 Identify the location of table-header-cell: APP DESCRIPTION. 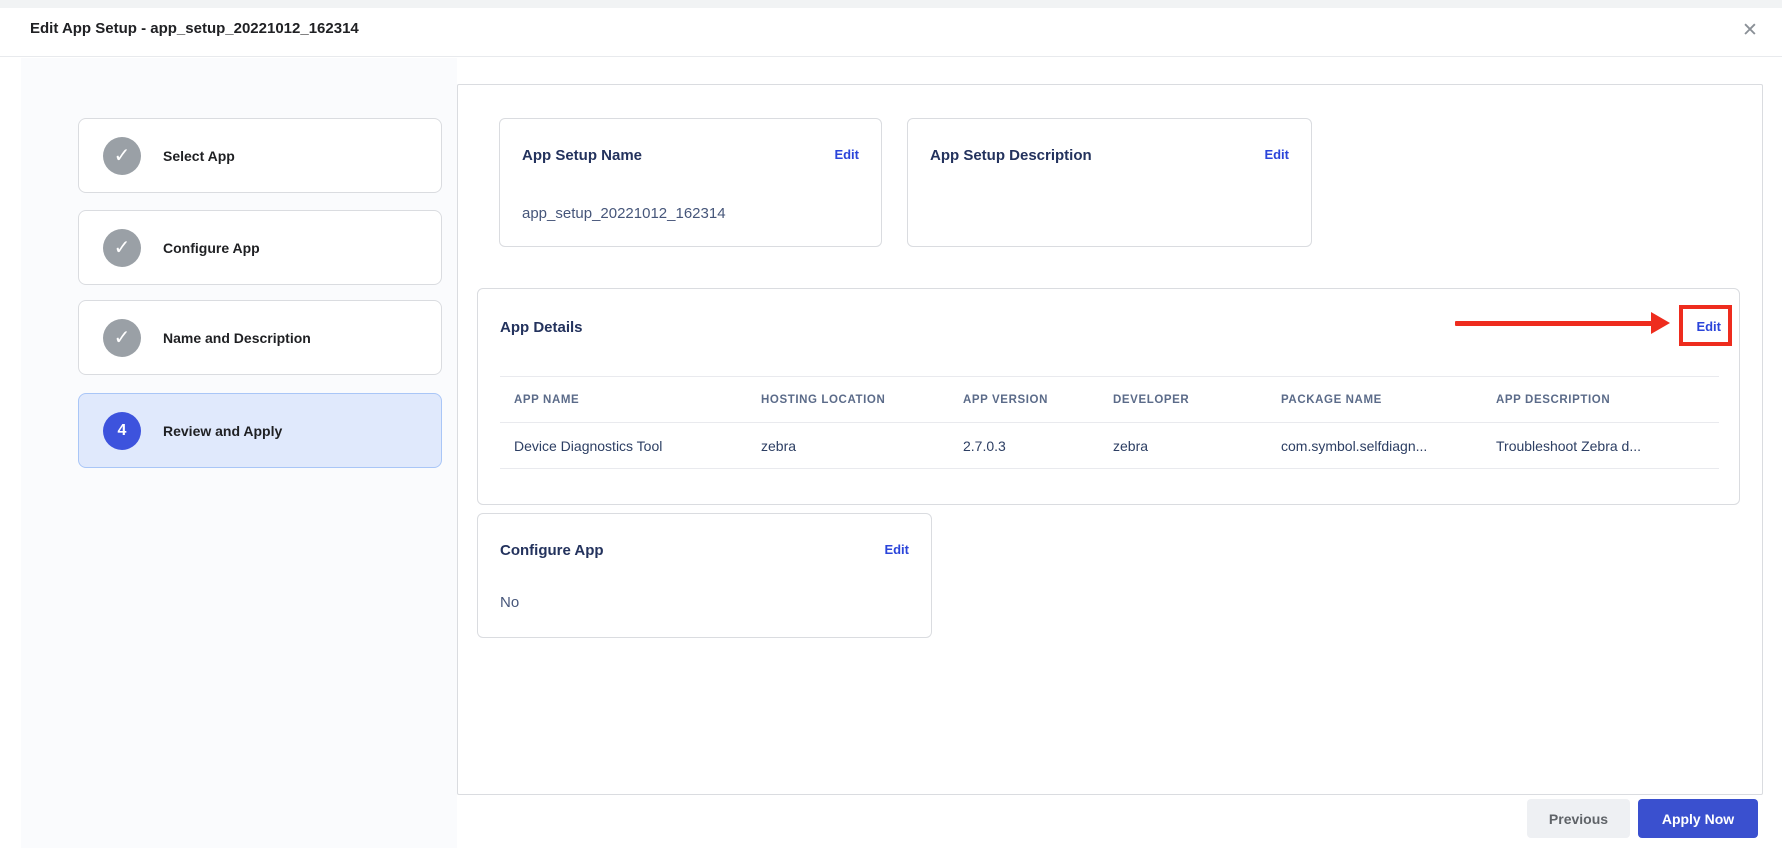
(1553, 399).